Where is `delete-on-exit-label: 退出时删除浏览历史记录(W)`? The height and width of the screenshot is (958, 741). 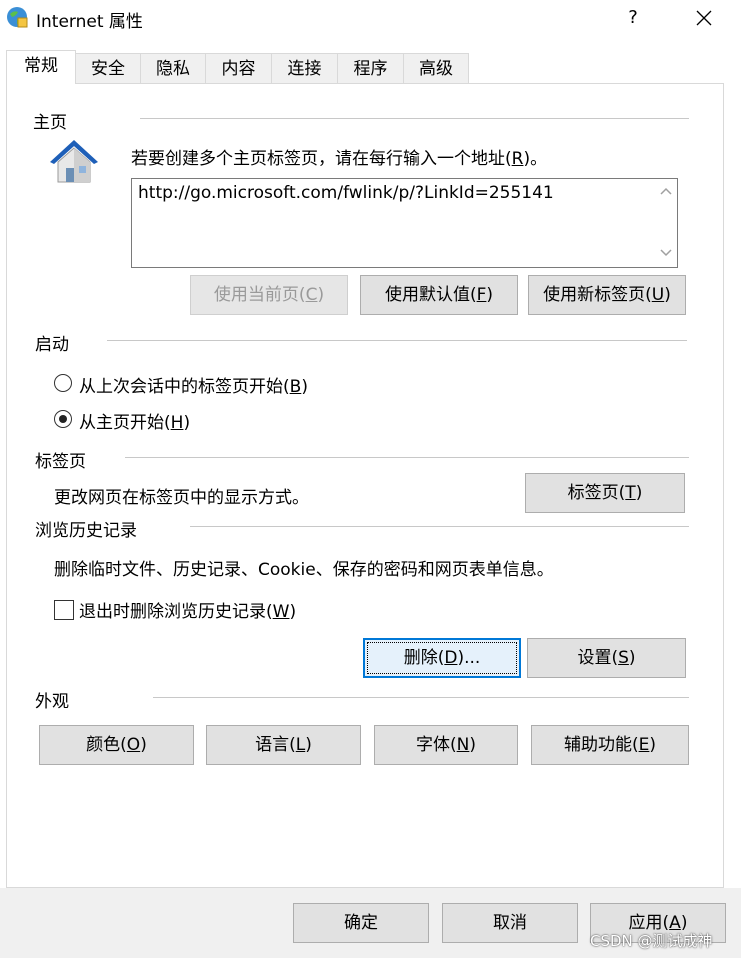
delete-on-exit-label: 退出时删除浏览历史记录(W) is located at coordinates (187, 609).